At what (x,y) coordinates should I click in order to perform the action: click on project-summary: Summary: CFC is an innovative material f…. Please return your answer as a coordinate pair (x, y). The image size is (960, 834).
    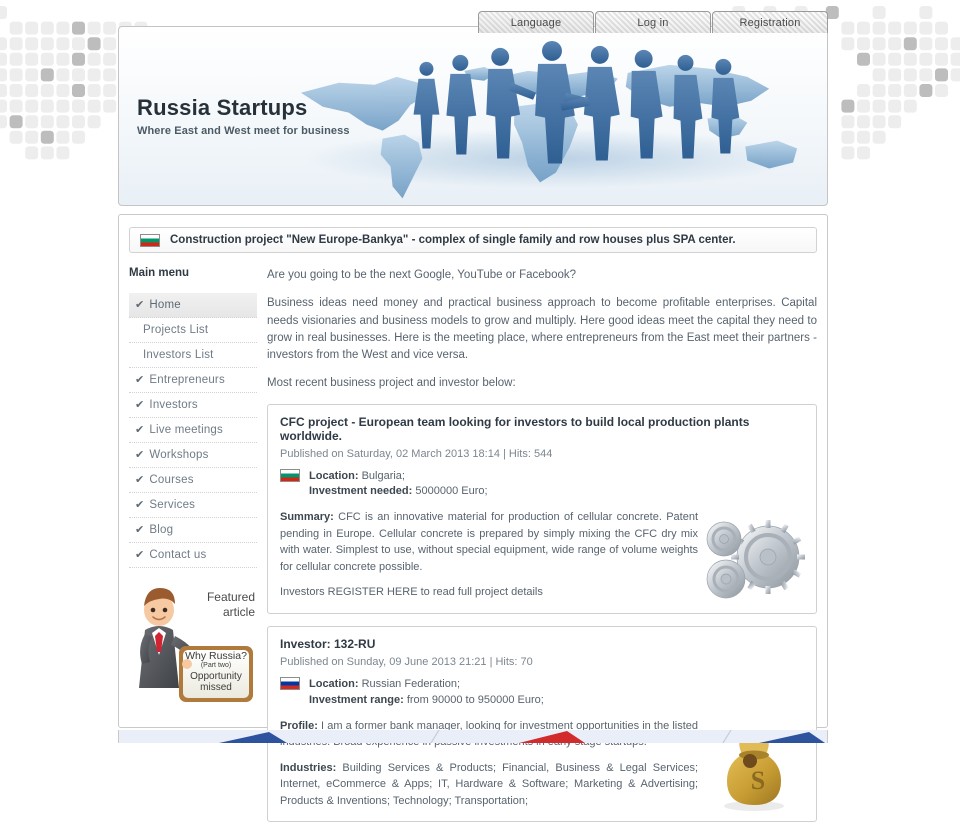
    Looking at the image, I should click on (489, 542).